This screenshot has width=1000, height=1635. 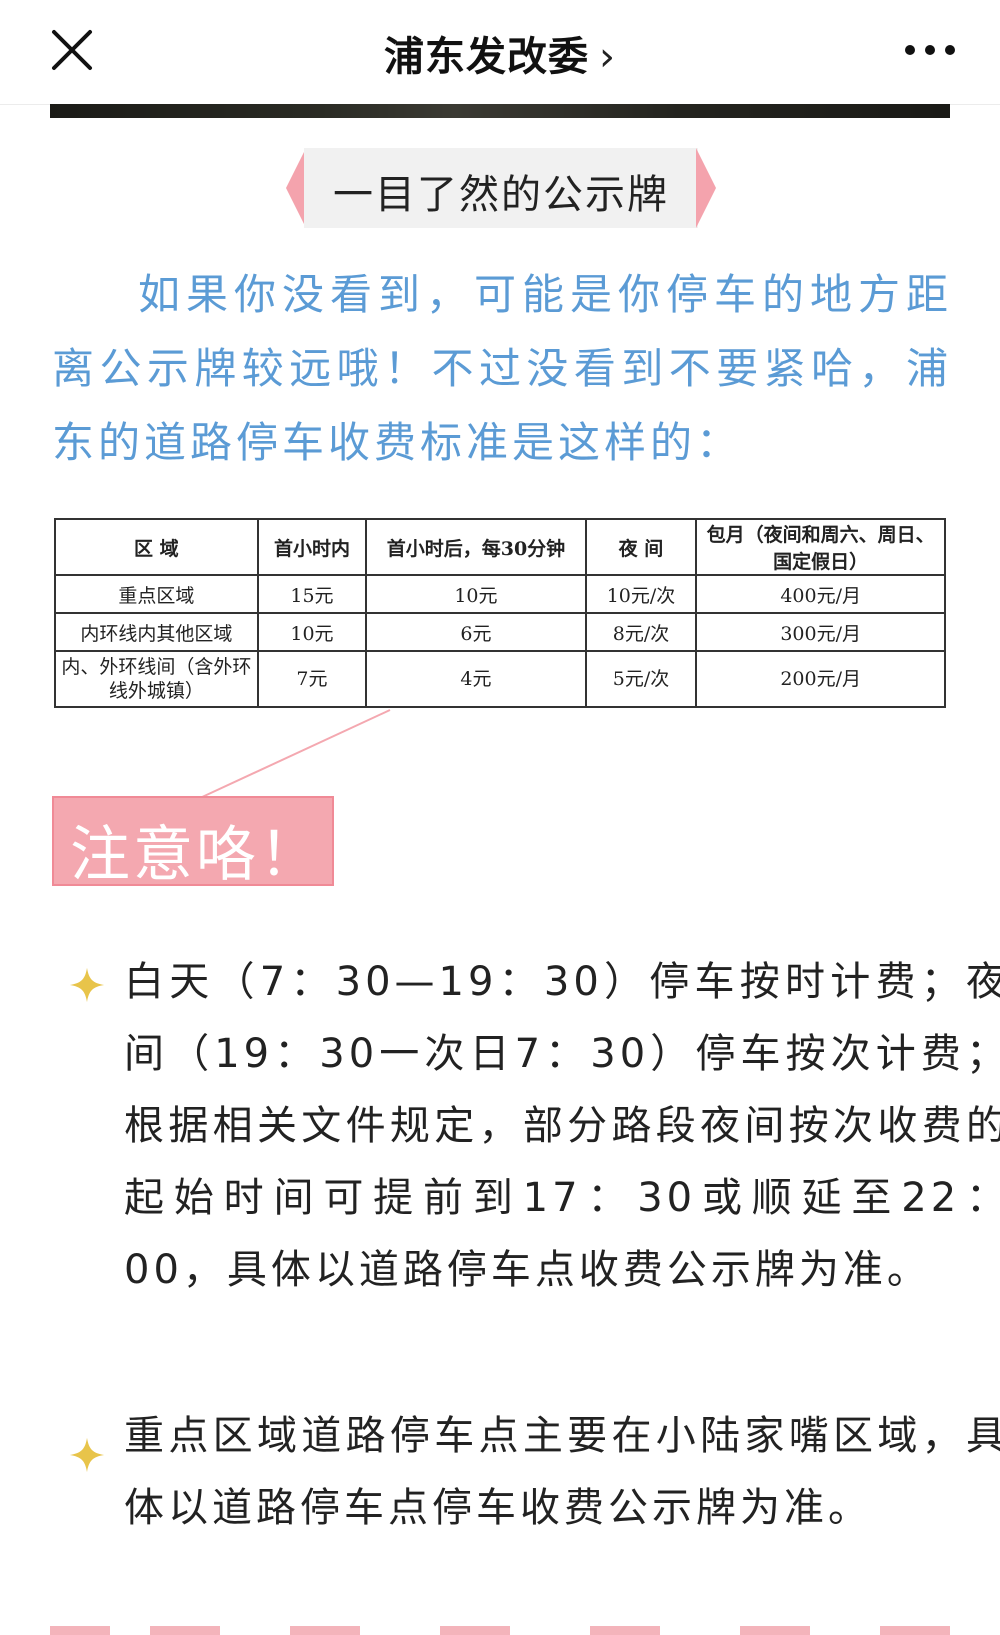 I want to click on banner-caption: 一目了然的公示牌, so click(x=501, y=195).